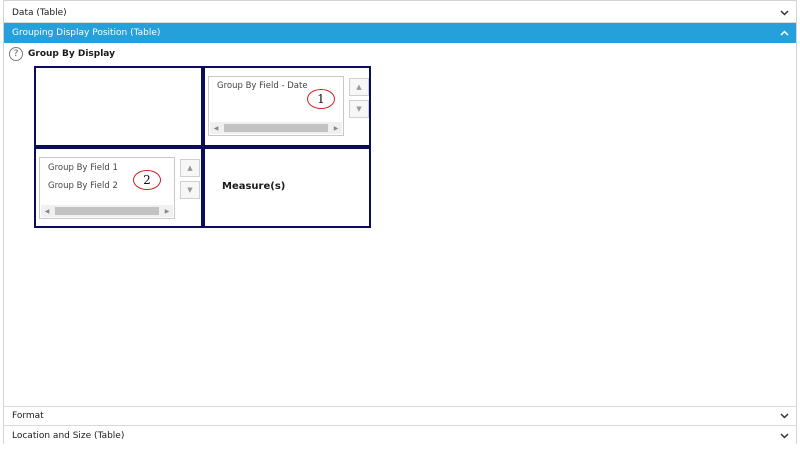  I want to click on panel-header-label: Format, so click(28, 416).